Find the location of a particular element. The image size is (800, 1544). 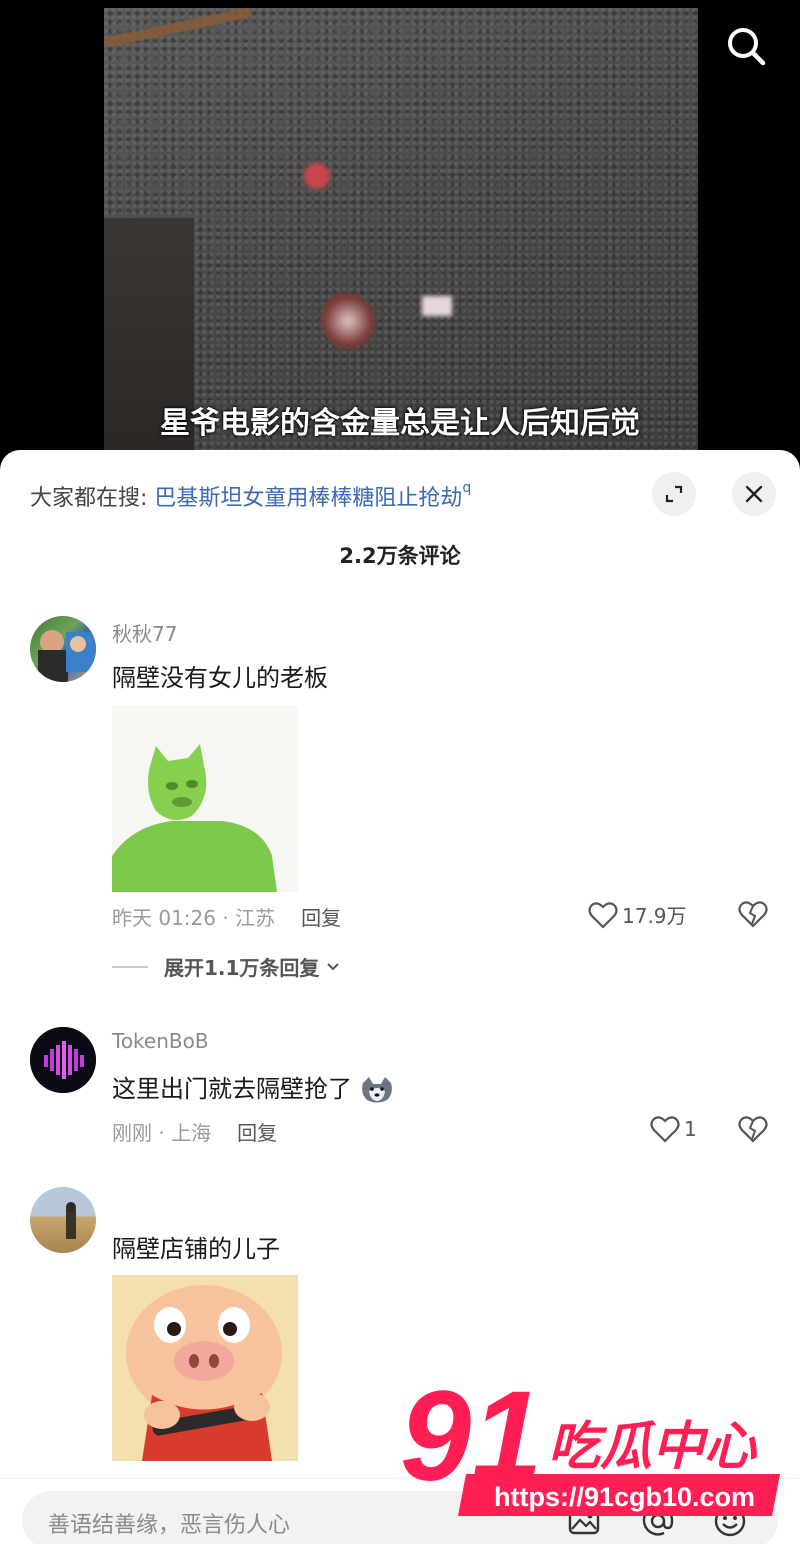

watermark-brand: 吃瓜中心 is located at coordinates (653, 1447).